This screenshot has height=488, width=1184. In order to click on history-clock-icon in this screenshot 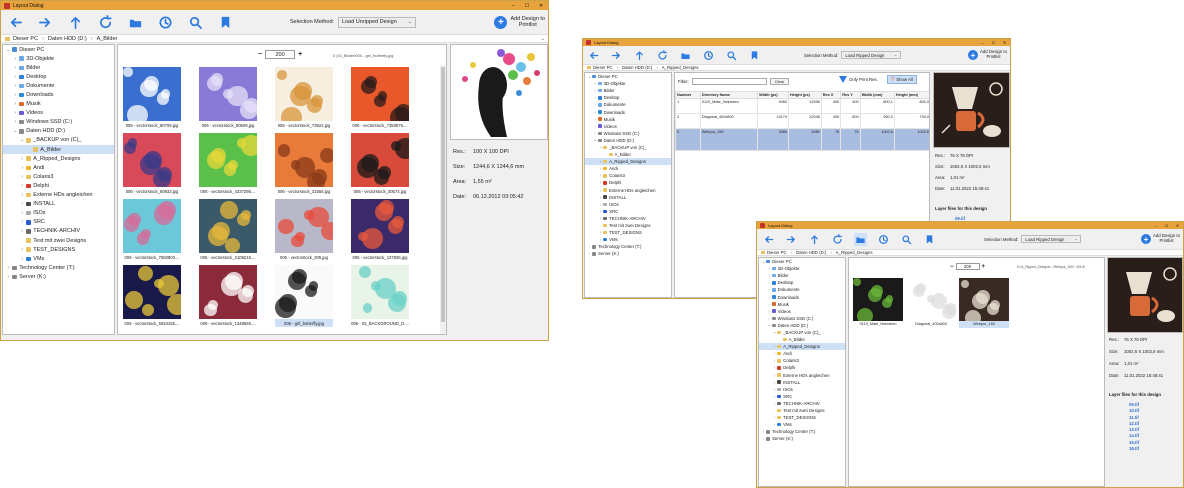, I will do `click(883, 239)`.